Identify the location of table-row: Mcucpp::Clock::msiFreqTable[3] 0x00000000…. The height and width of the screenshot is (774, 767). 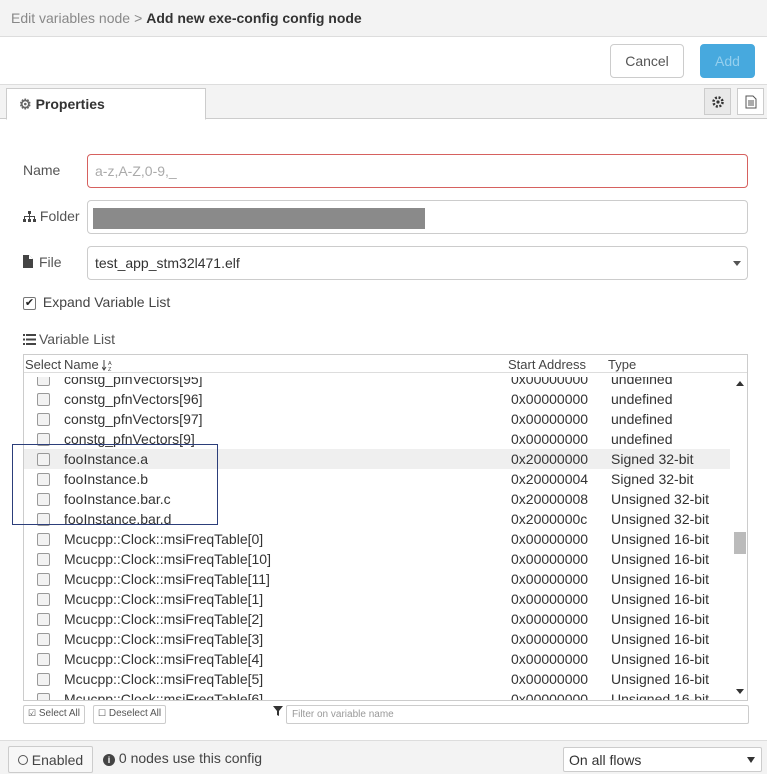
(377, 639).